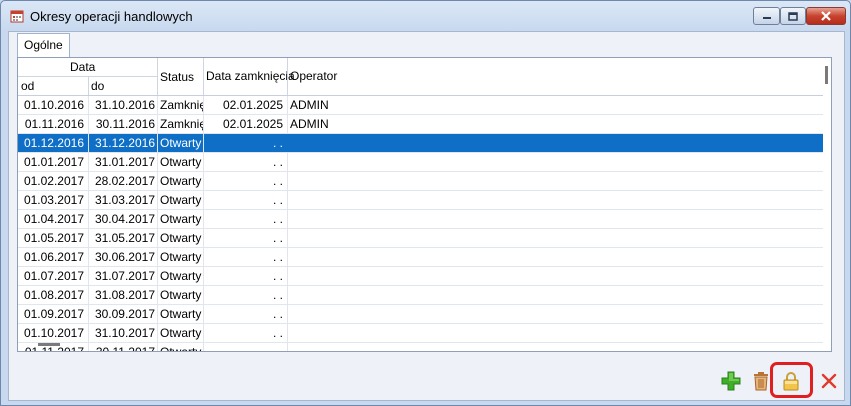 The height and width of the screenshot is (406, 851). I want to click on column-header-data-zamkniecia: Data zamknięcia, so click(250, 76).